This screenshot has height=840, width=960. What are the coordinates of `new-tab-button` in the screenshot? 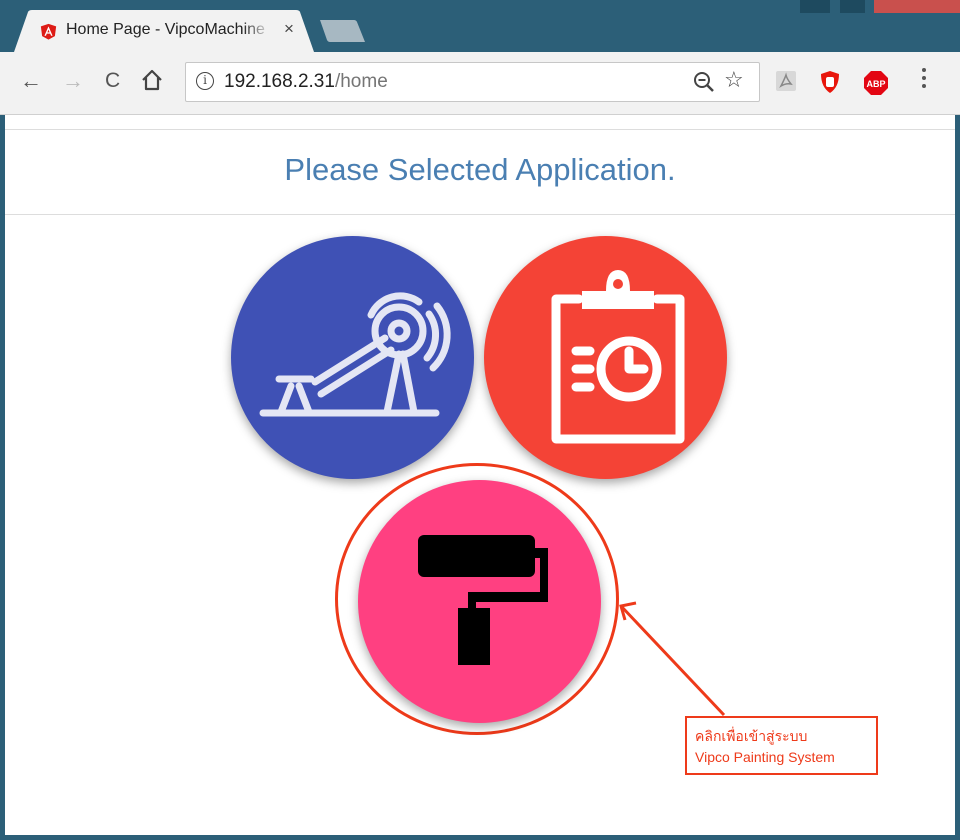 It's located at (345, 32).